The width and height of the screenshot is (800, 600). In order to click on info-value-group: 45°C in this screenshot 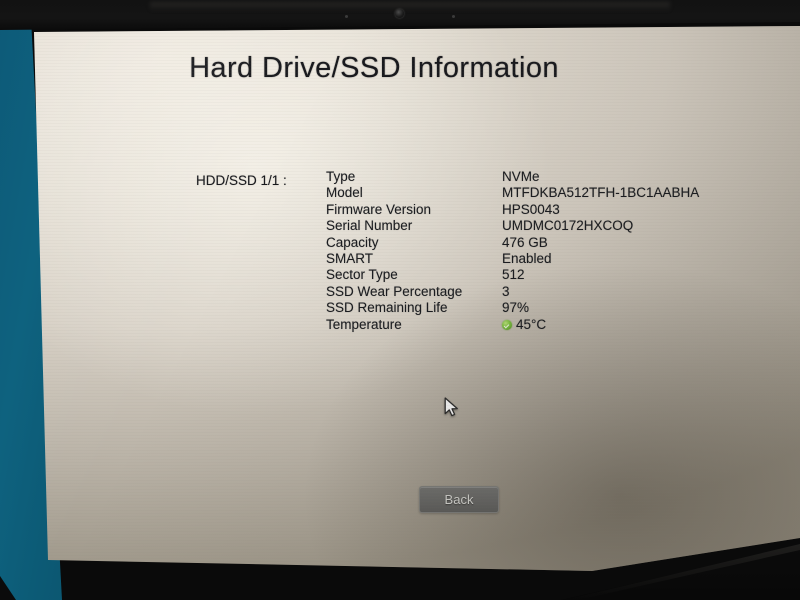, I will do `click(524, 325)`.